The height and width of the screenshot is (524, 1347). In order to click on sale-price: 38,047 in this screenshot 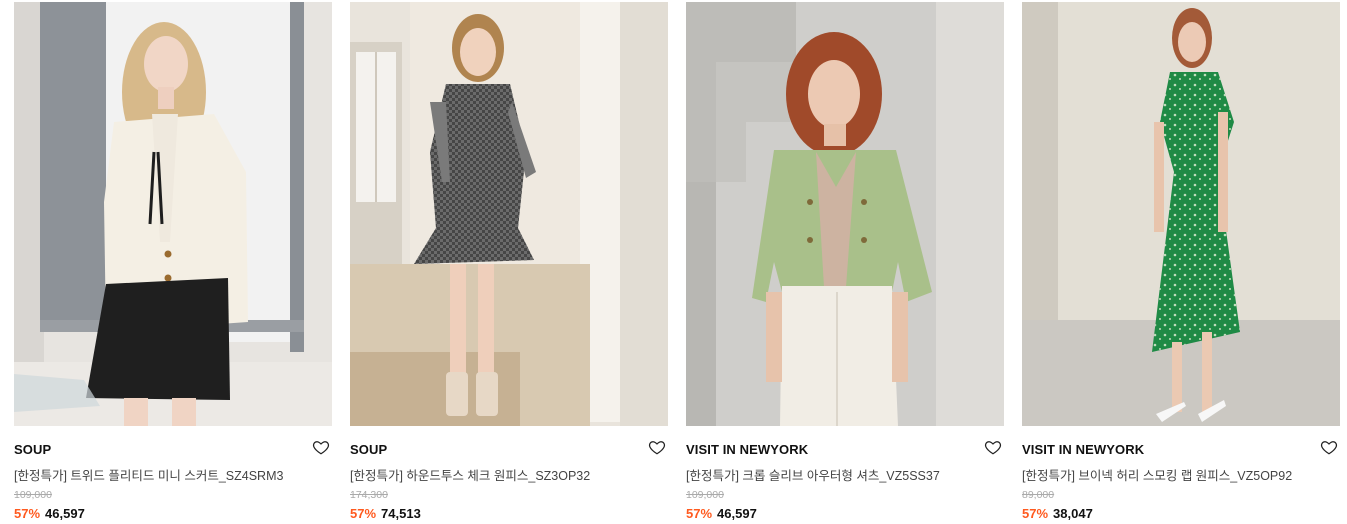, I will do `click(1073, 513)`.